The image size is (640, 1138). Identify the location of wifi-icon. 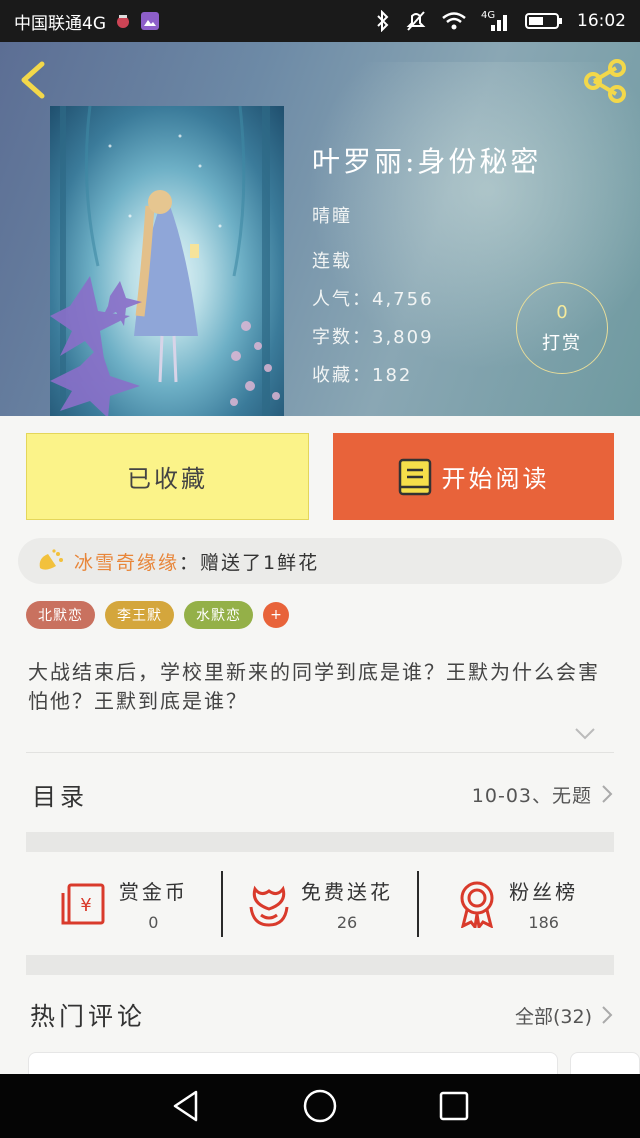
(454, 21).